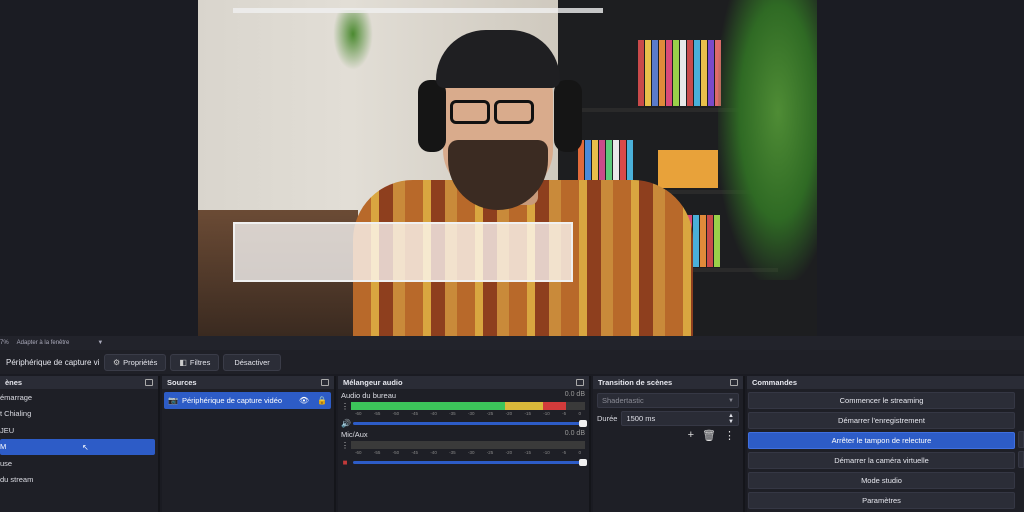 This screenshot has width=1024, height=512. Describe the element at coordinates (247, 400) in the screenshot. I see `source-item: 📷 Périphérique de capture vidéo 👁 🔒` at that location.